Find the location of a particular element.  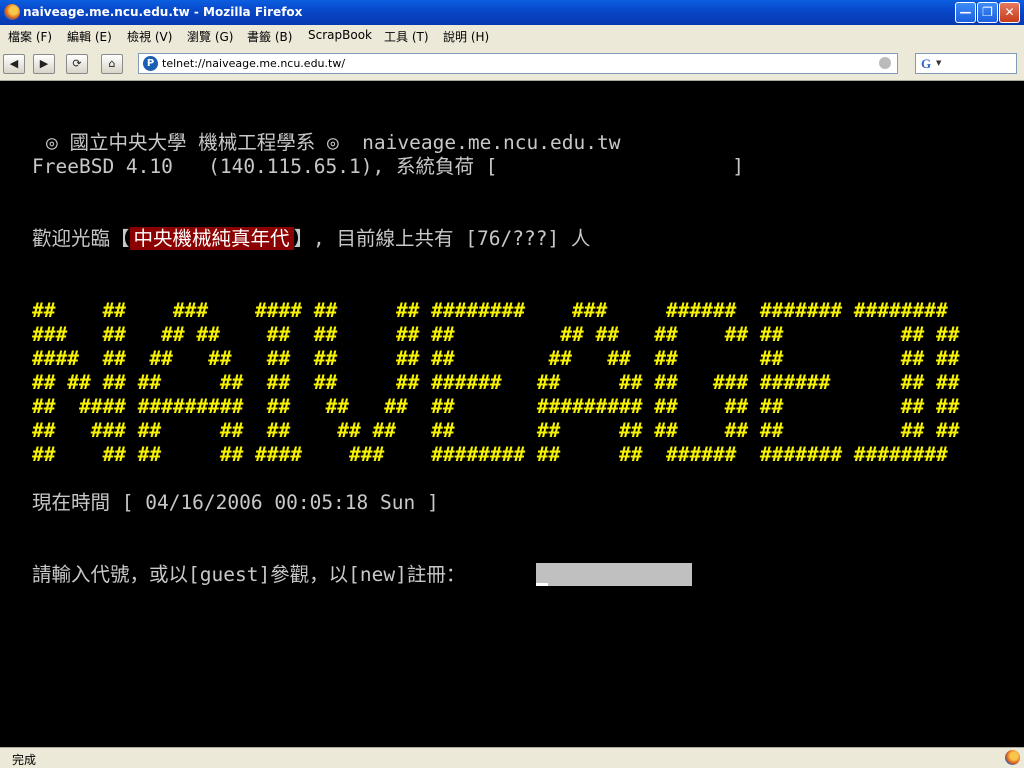

go-icon is located at coordinates (885, 63).